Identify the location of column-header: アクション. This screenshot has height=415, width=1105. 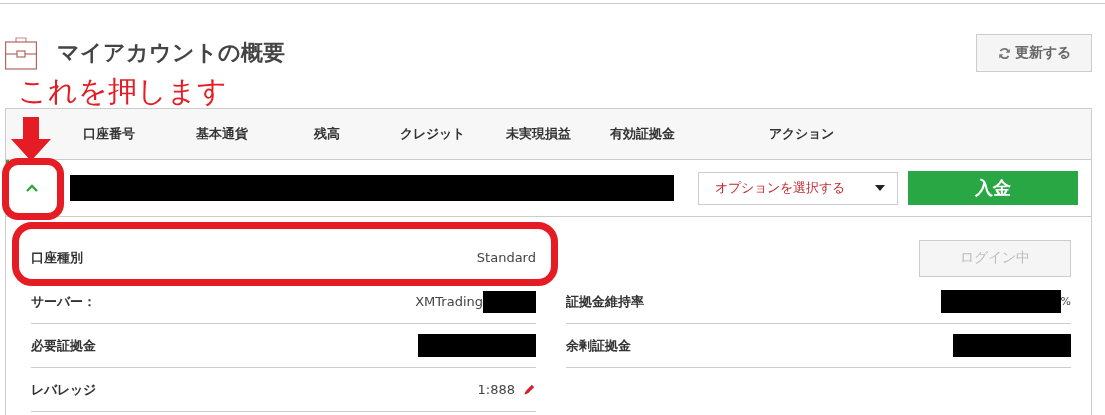
(801, 134).